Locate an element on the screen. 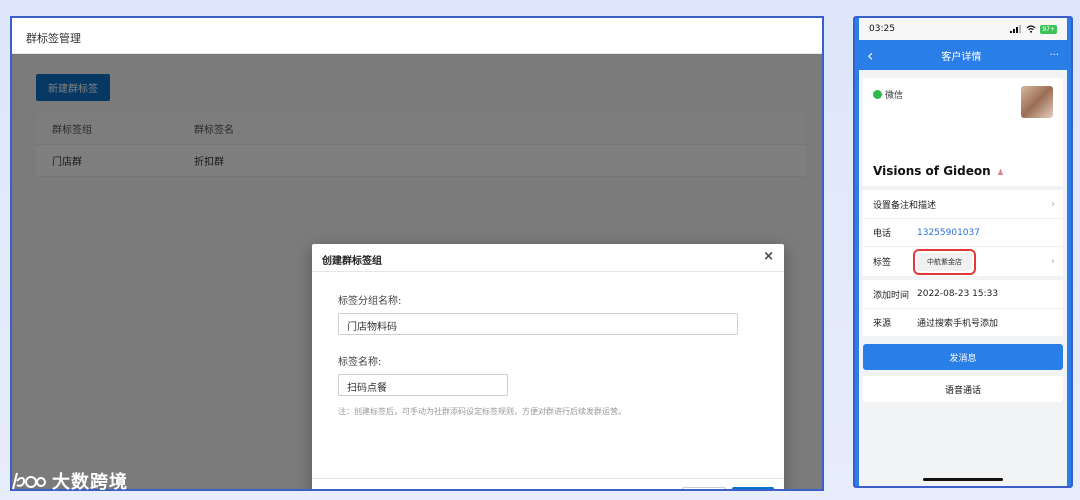  remark-label: 设置备注和描述 is located at coordinates (905, 205).